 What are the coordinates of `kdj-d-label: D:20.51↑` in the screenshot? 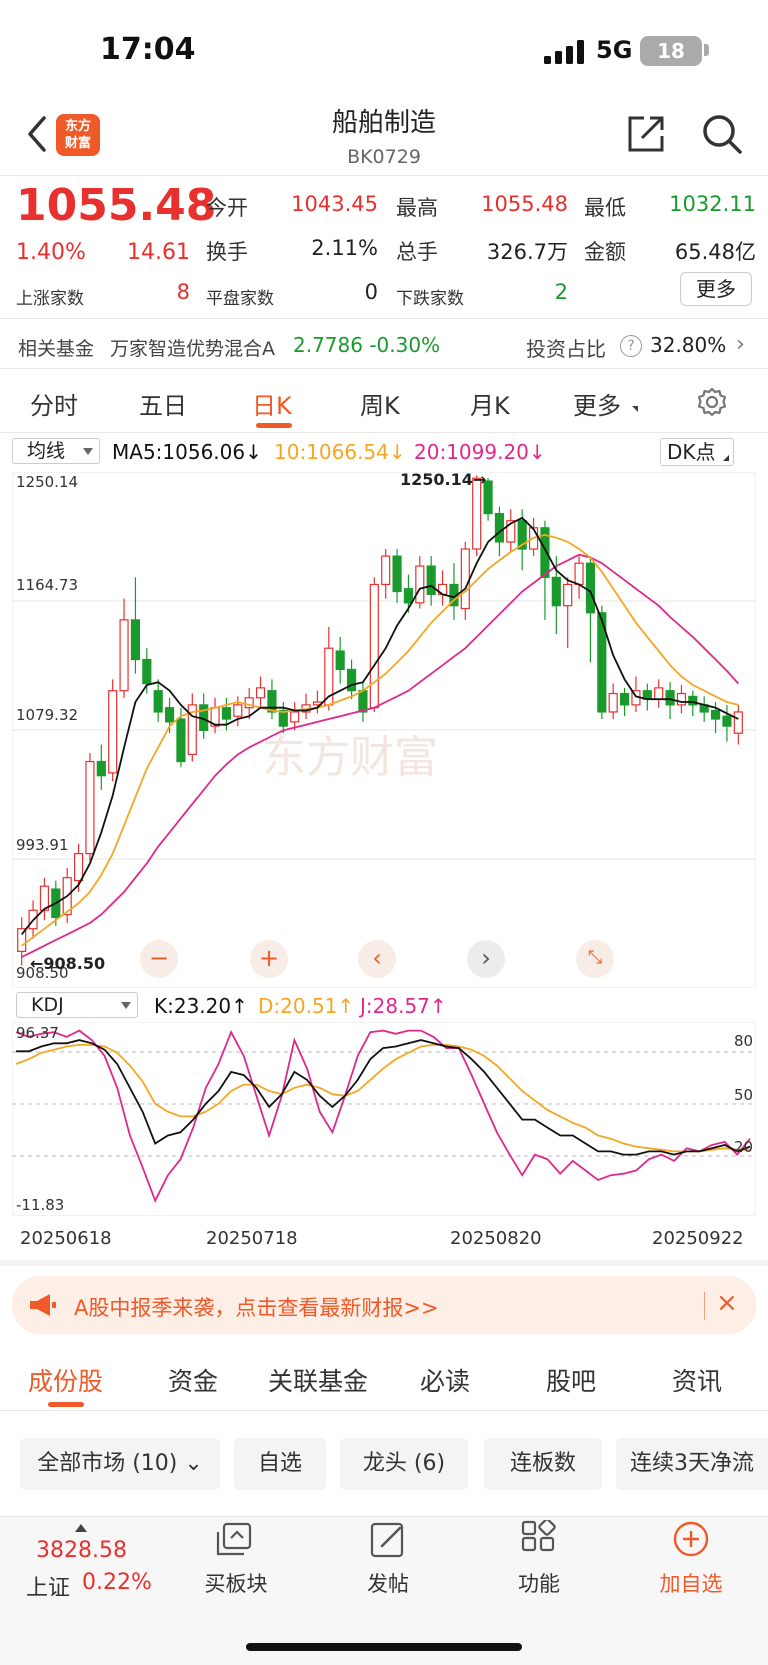 It's located at (306, 1006).